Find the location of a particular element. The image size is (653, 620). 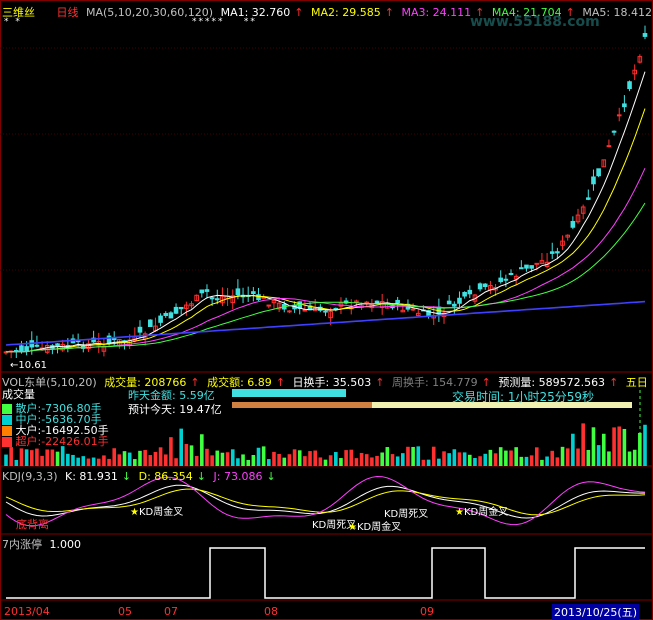

axis-label-2: 05 is located at coordinates (125, 611).